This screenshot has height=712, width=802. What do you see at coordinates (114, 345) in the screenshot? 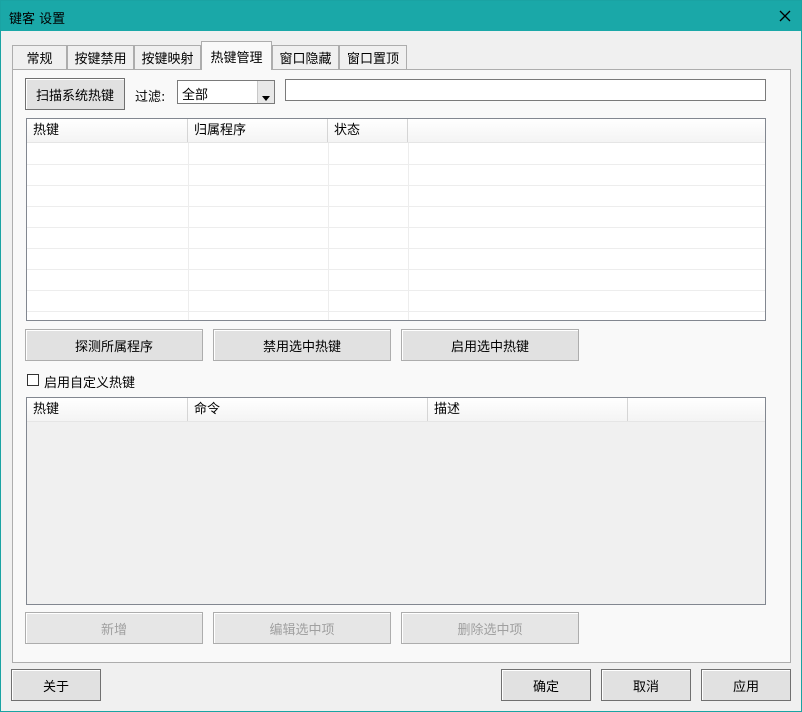
I see `detect-owner-button: 探测所属程序` at bounding box center [114, 345].